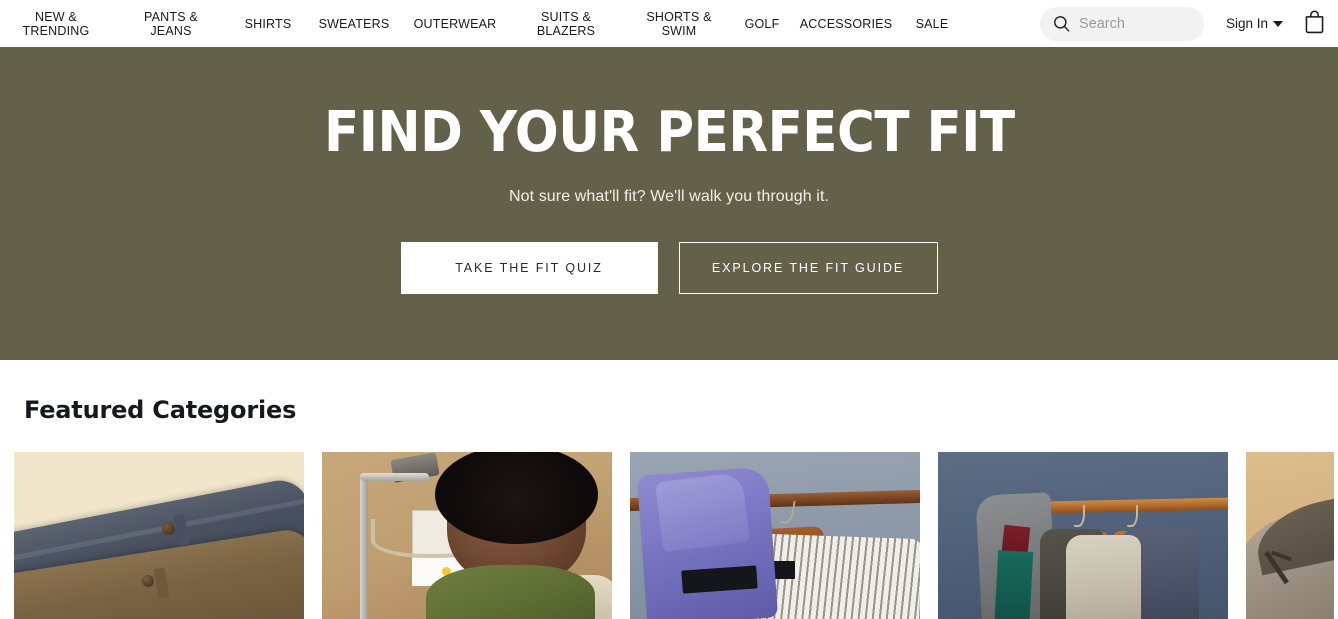  Describe the element at coordinates (1133, 23) in the screenshot. I see `search-input` at that location.